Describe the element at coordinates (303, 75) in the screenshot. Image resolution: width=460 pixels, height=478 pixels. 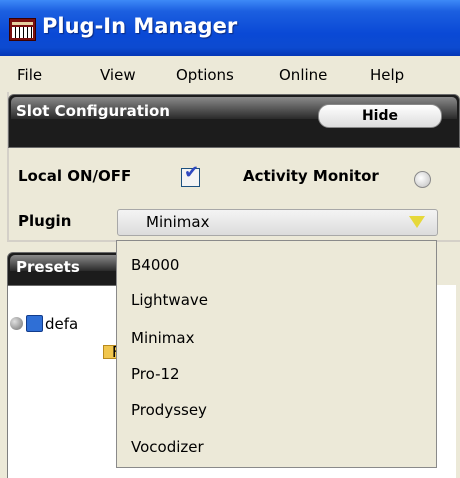
I see `menu-online: Online` at that location.